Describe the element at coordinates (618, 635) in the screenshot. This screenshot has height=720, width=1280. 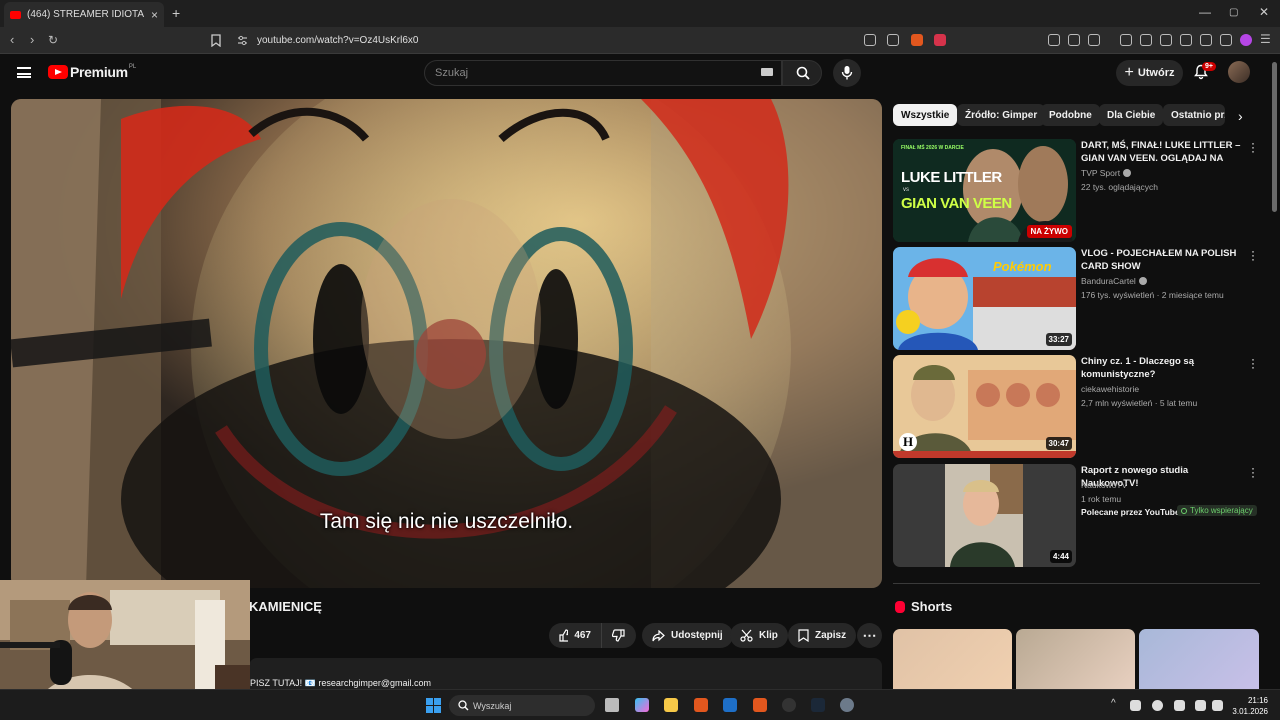
I see `dislike-button` at that location.